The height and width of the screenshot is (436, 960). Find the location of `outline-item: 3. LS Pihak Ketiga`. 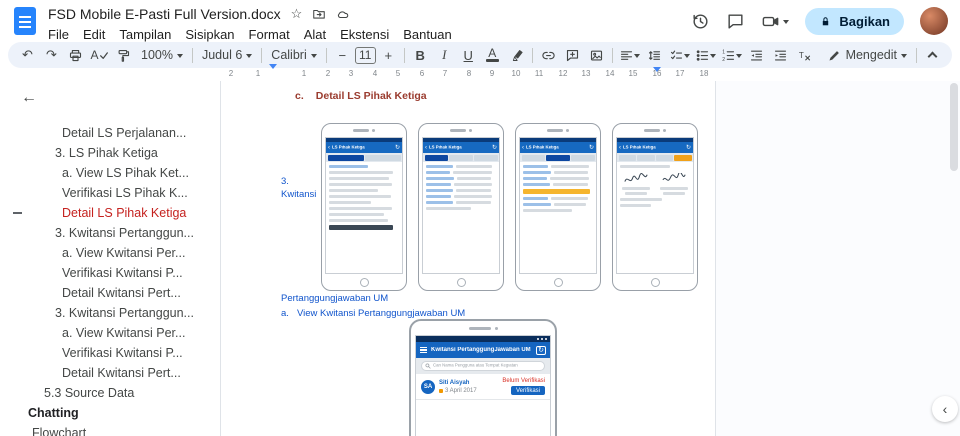

outline-item: 3. LS Pihak Ketiga is located at coordinates (110, 153).